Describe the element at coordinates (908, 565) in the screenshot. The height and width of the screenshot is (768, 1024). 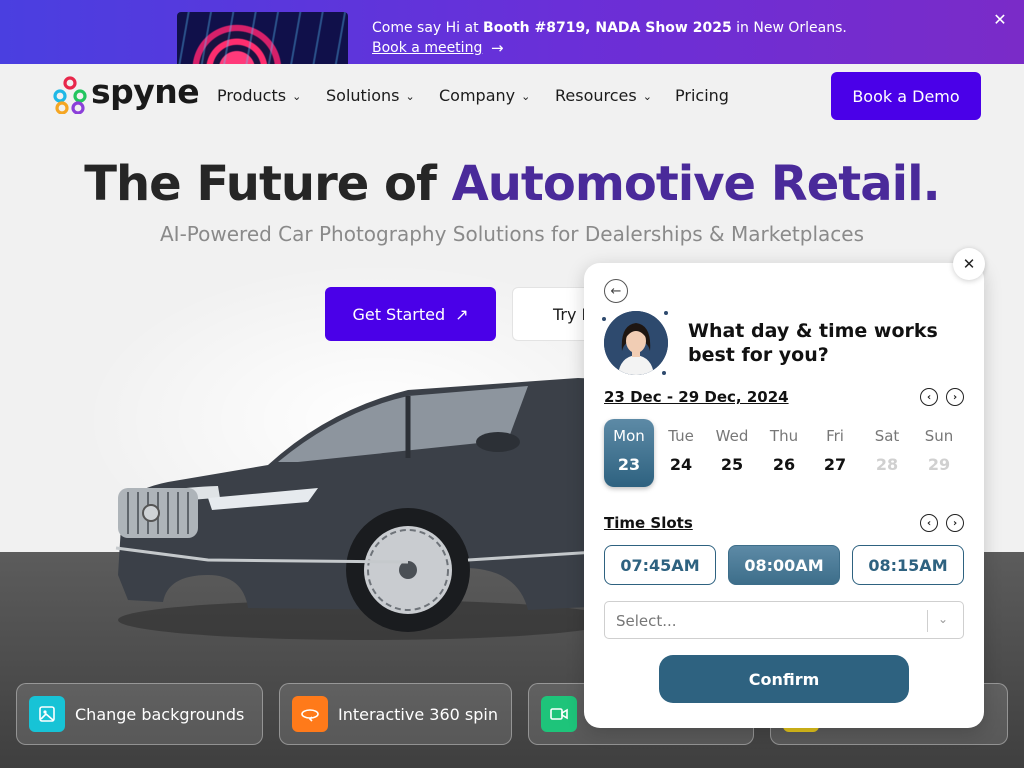
I see `time-slot: 08:15AM` at that location.